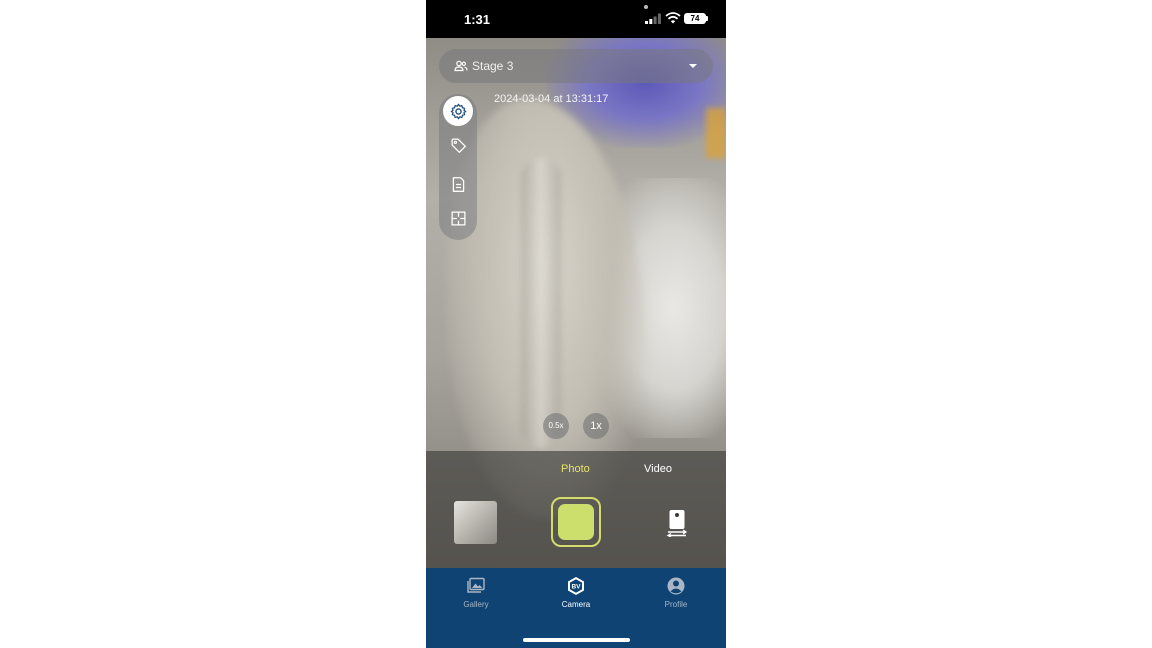 This screenshot has height=648, width=1152. I want to click on tab-profile-label: Profile, so click(676, 604).